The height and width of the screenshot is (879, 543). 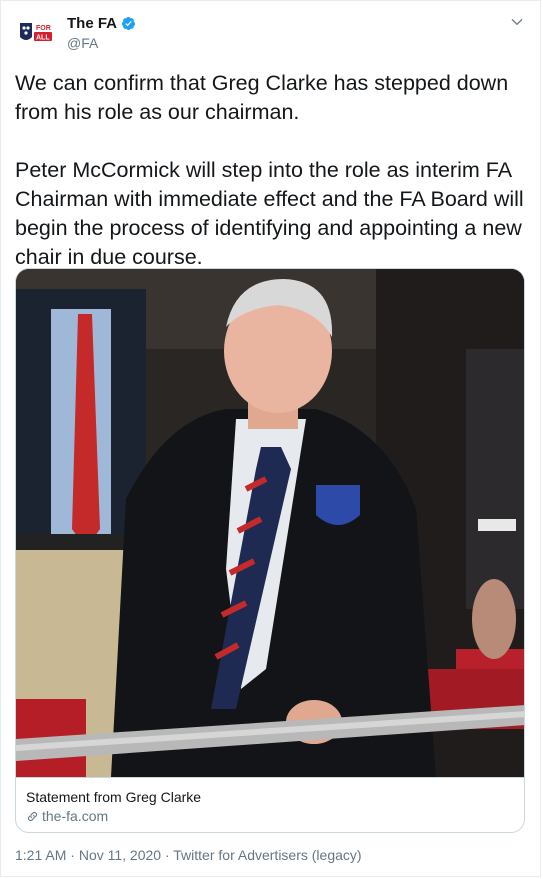 I want to click on display-name-row: The FA, so click(x=101, y=23).